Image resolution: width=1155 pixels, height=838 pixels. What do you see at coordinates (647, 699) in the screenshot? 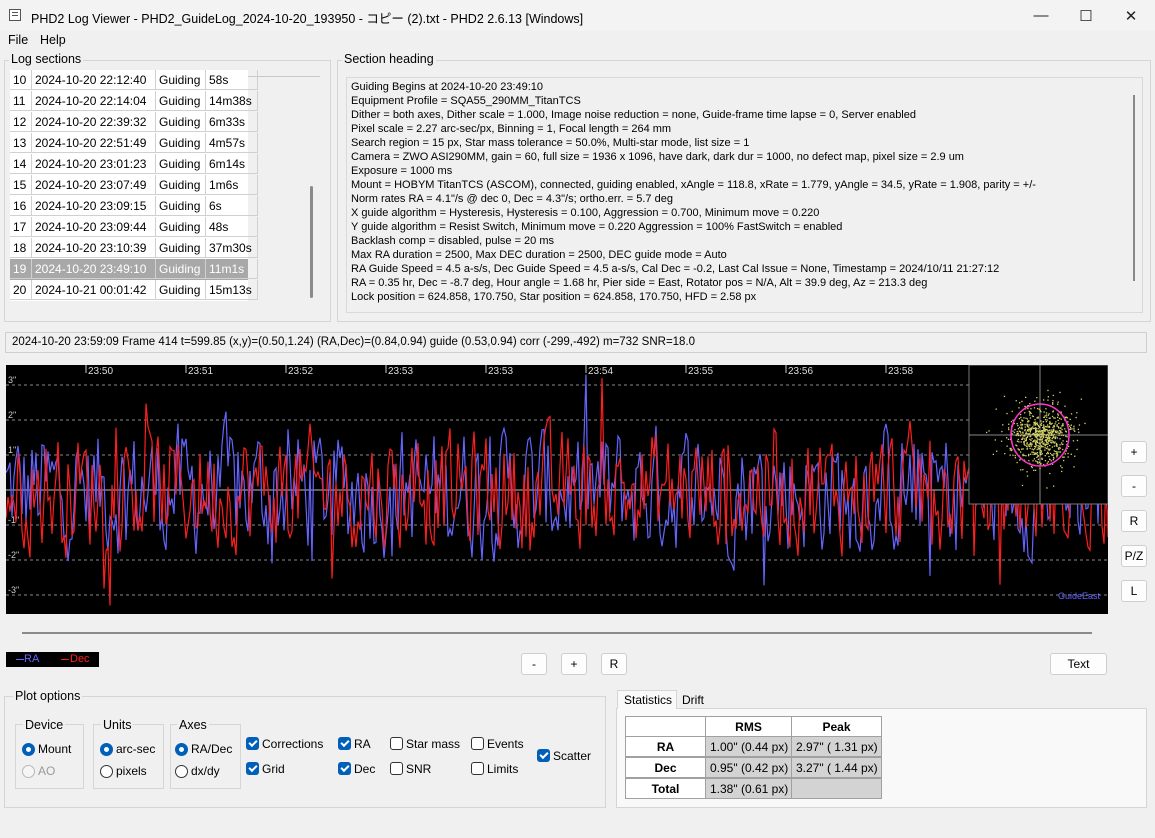
I see `tab-statistics: Statistics` at bounding box center [647, 699].